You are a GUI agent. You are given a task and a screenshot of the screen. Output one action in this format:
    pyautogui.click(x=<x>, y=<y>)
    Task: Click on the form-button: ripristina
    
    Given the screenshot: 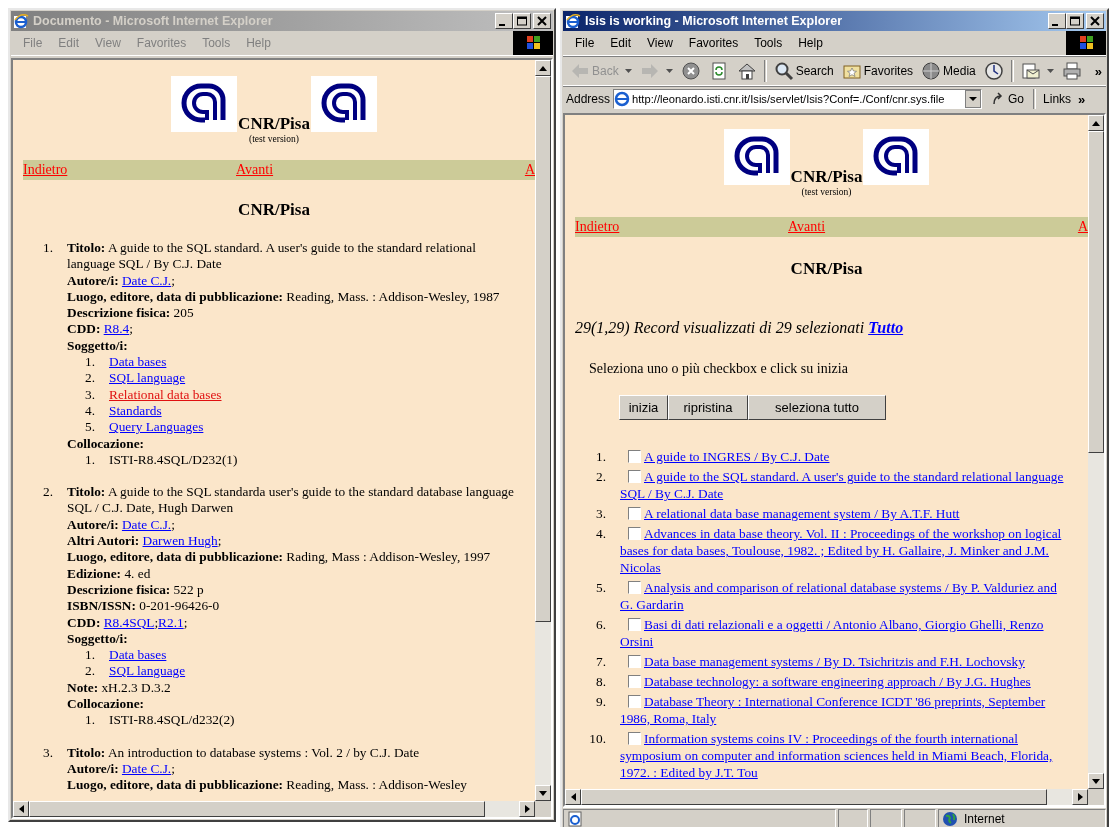 What is the action you would take?
    pyautogui.click(x=708, y=407)
    